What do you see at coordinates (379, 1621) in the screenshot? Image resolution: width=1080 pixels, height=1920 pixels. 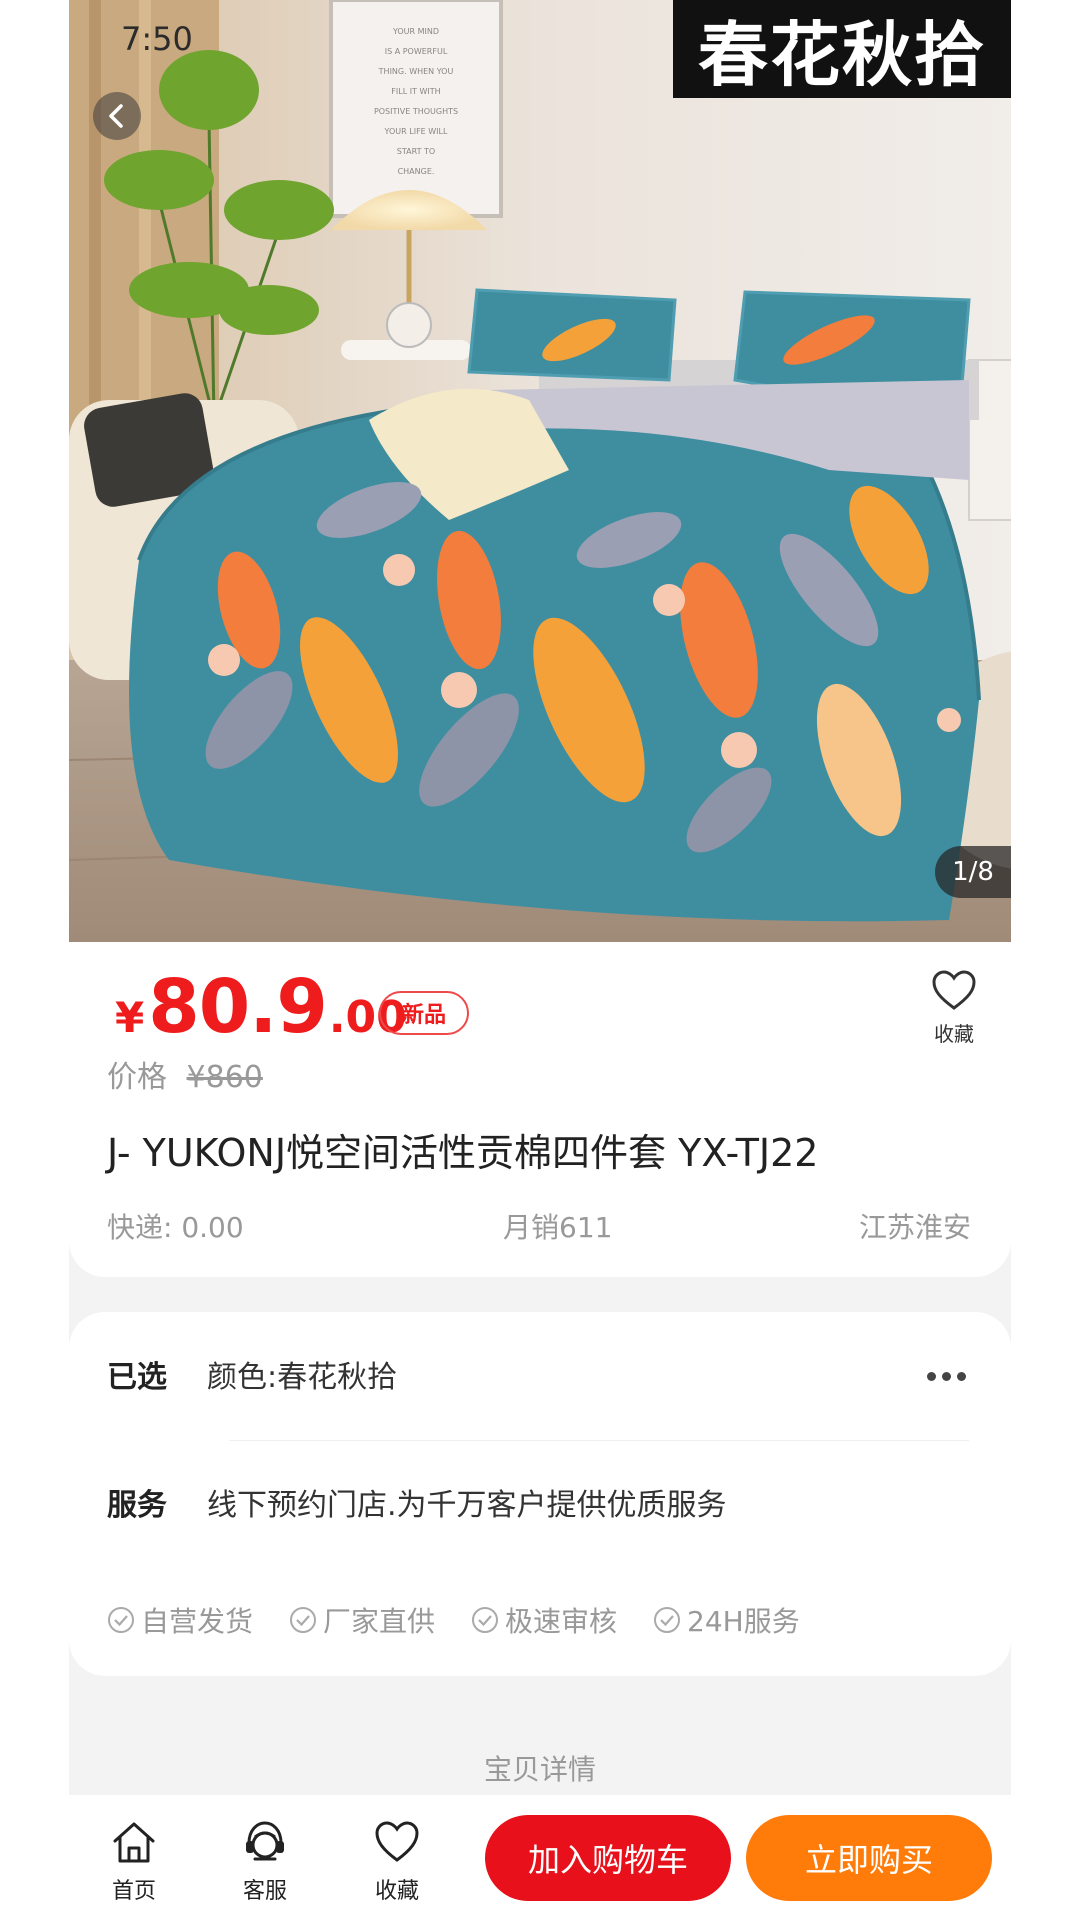 I see `guarantee-label: 厂家直供` at bounding box center [379, 1621].